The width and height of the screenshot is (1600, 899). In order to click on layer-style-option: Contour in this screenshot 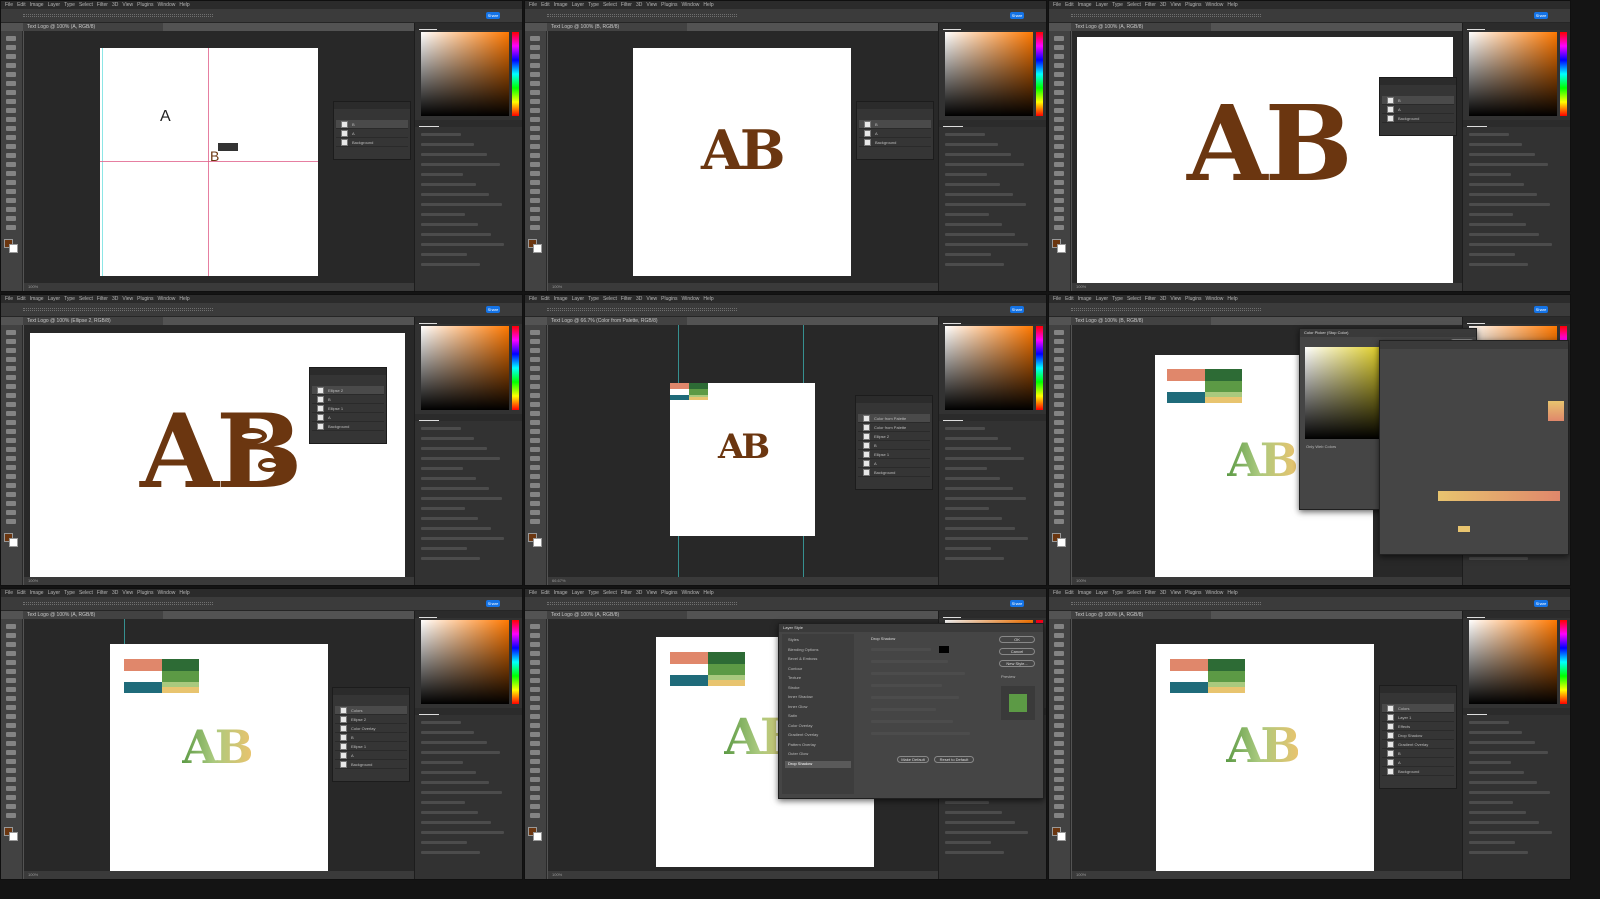, I will do `click(818, 669)`.